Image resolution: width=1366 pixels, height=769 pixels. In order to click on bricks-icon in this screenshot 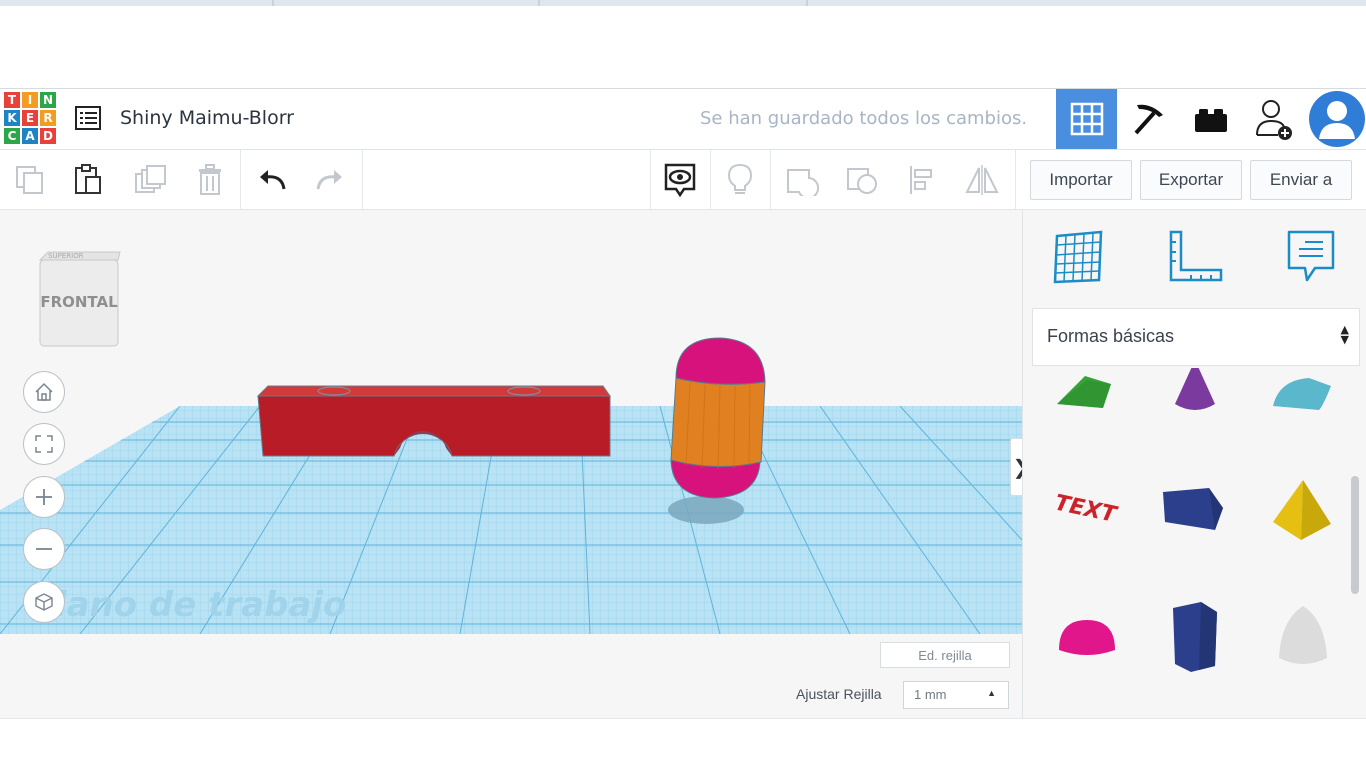, I will do `click(1211, 120)`.